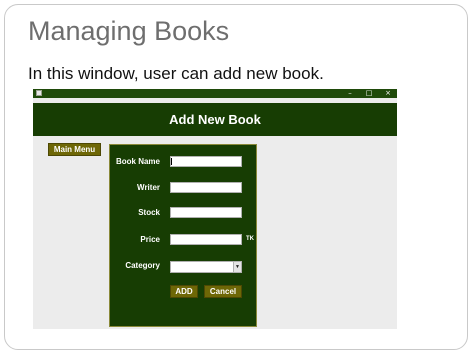 This screenshot has height=355, width=474. I want to click on category-select: ▼, so click(206, 267).